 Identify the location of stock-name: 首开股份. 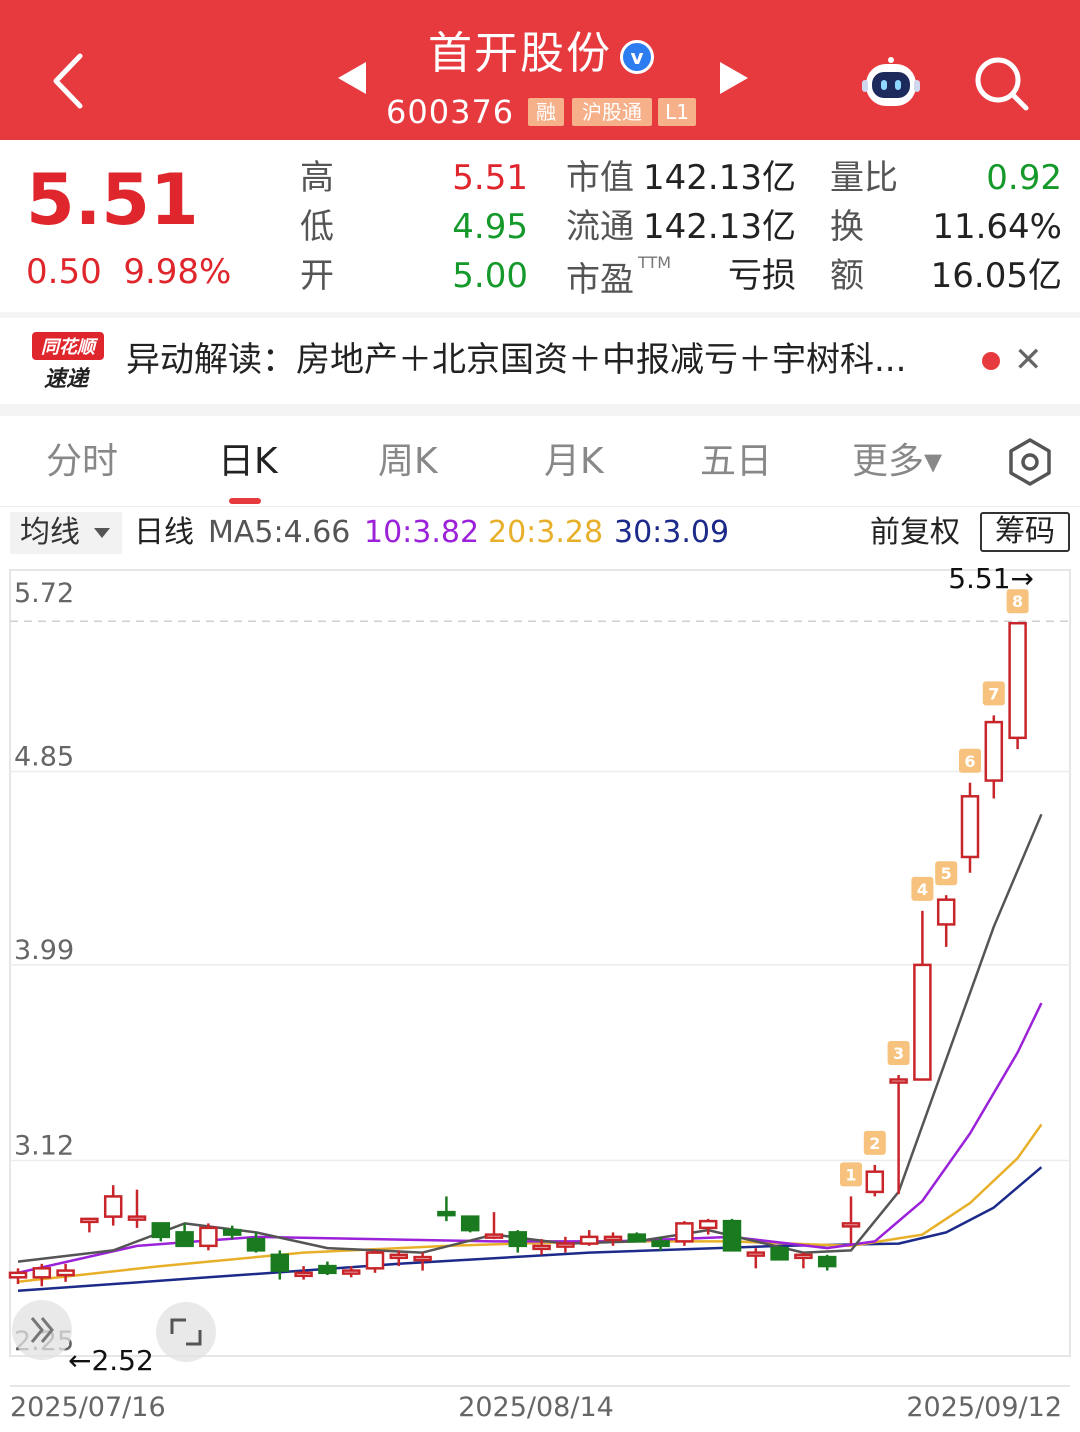
(520, 53).